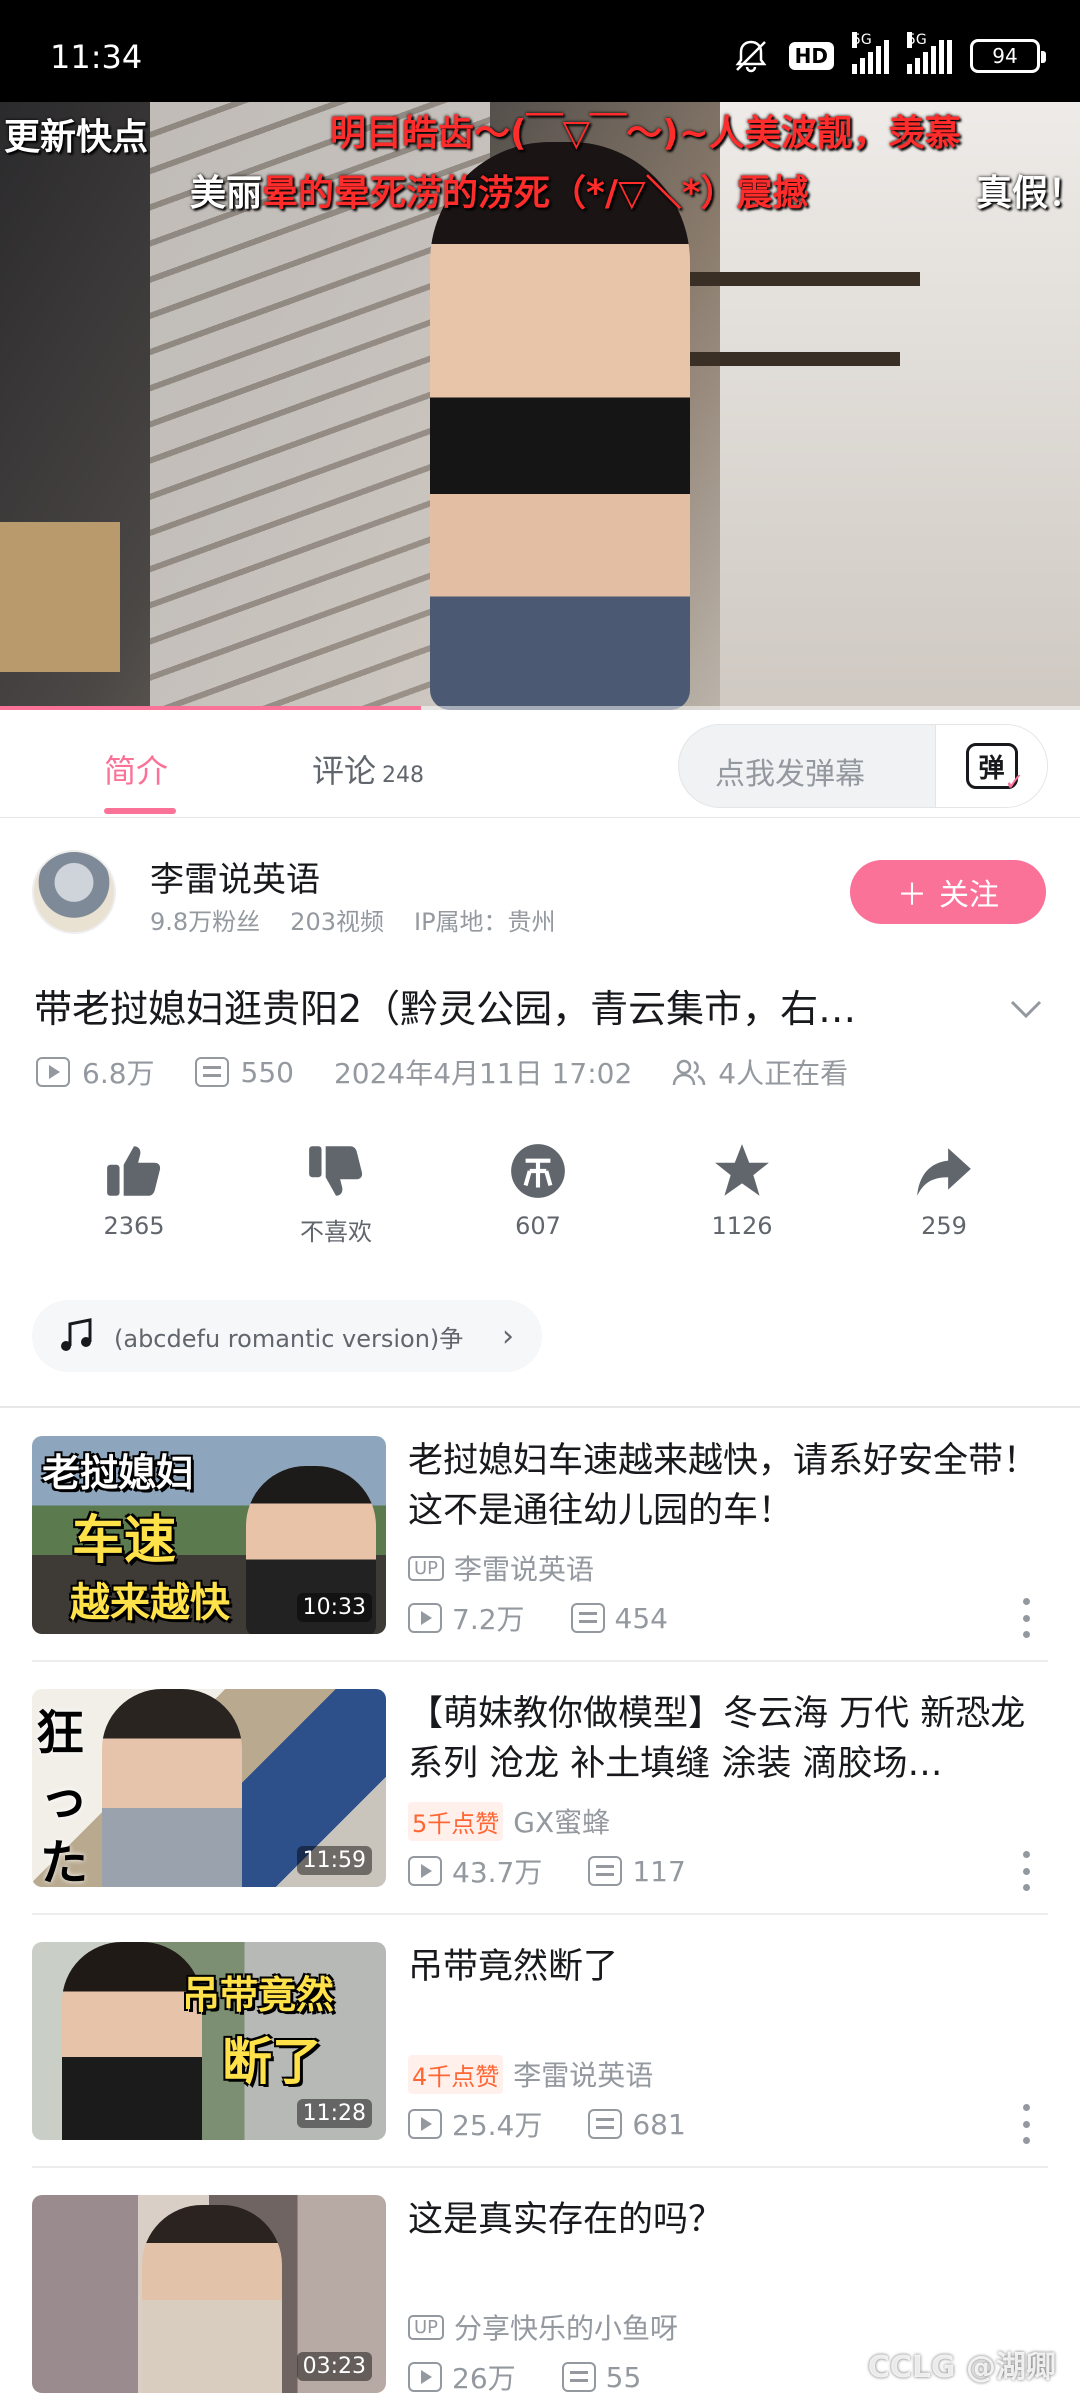 Image resolution: width=1080 pixels, height=2400 pixels. What do you see at coordinates (456, 2074) in the screenshot?
I see `like-tag: 4千点赞` at bounding box center [456, 2074].